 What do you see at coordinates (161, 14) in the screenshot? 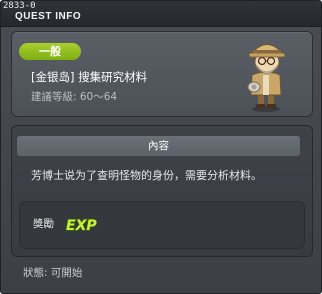
I see `title-bar: 2833-0 QUEST INFO` at bounding box center [161, 14].